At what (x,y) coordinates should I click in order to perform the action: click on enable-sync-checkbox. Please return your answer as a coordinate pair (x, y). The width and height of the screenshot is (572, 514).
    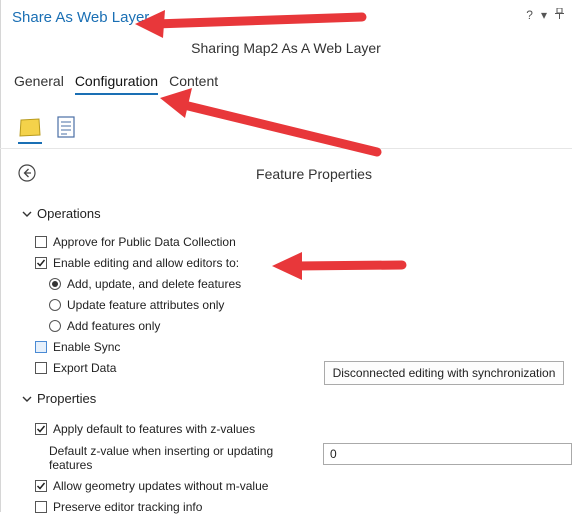
    Looking at the image, I should click on (41, 347).